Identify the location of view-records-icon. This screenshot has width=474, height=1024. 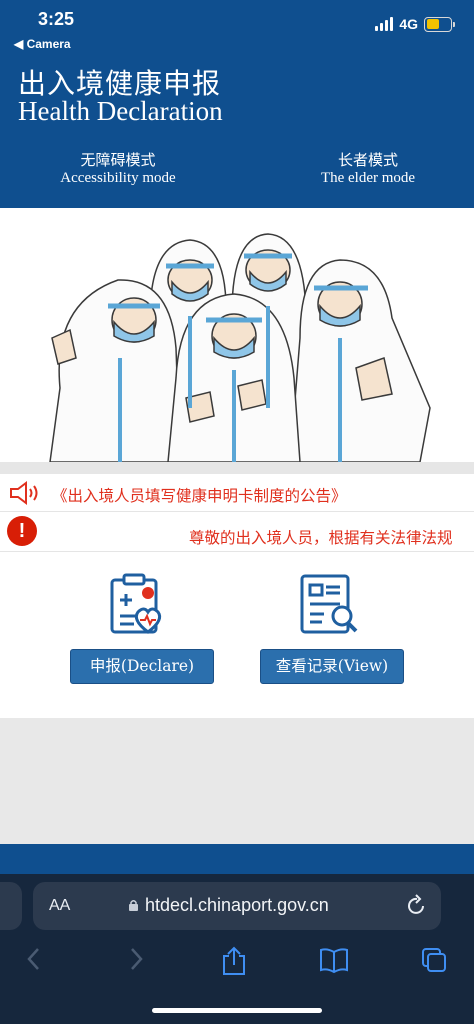
(331, 604).